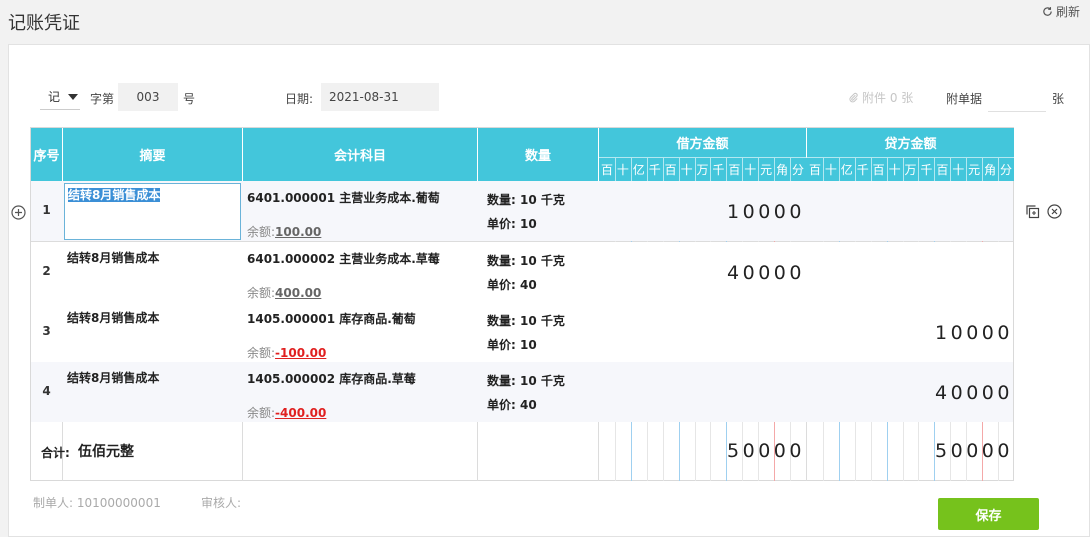  What do you see at coordinates (114, 195) in the screenshot?
I see `summary-selected-text: 结转8月销售成本` at bounding box center [114, 195].